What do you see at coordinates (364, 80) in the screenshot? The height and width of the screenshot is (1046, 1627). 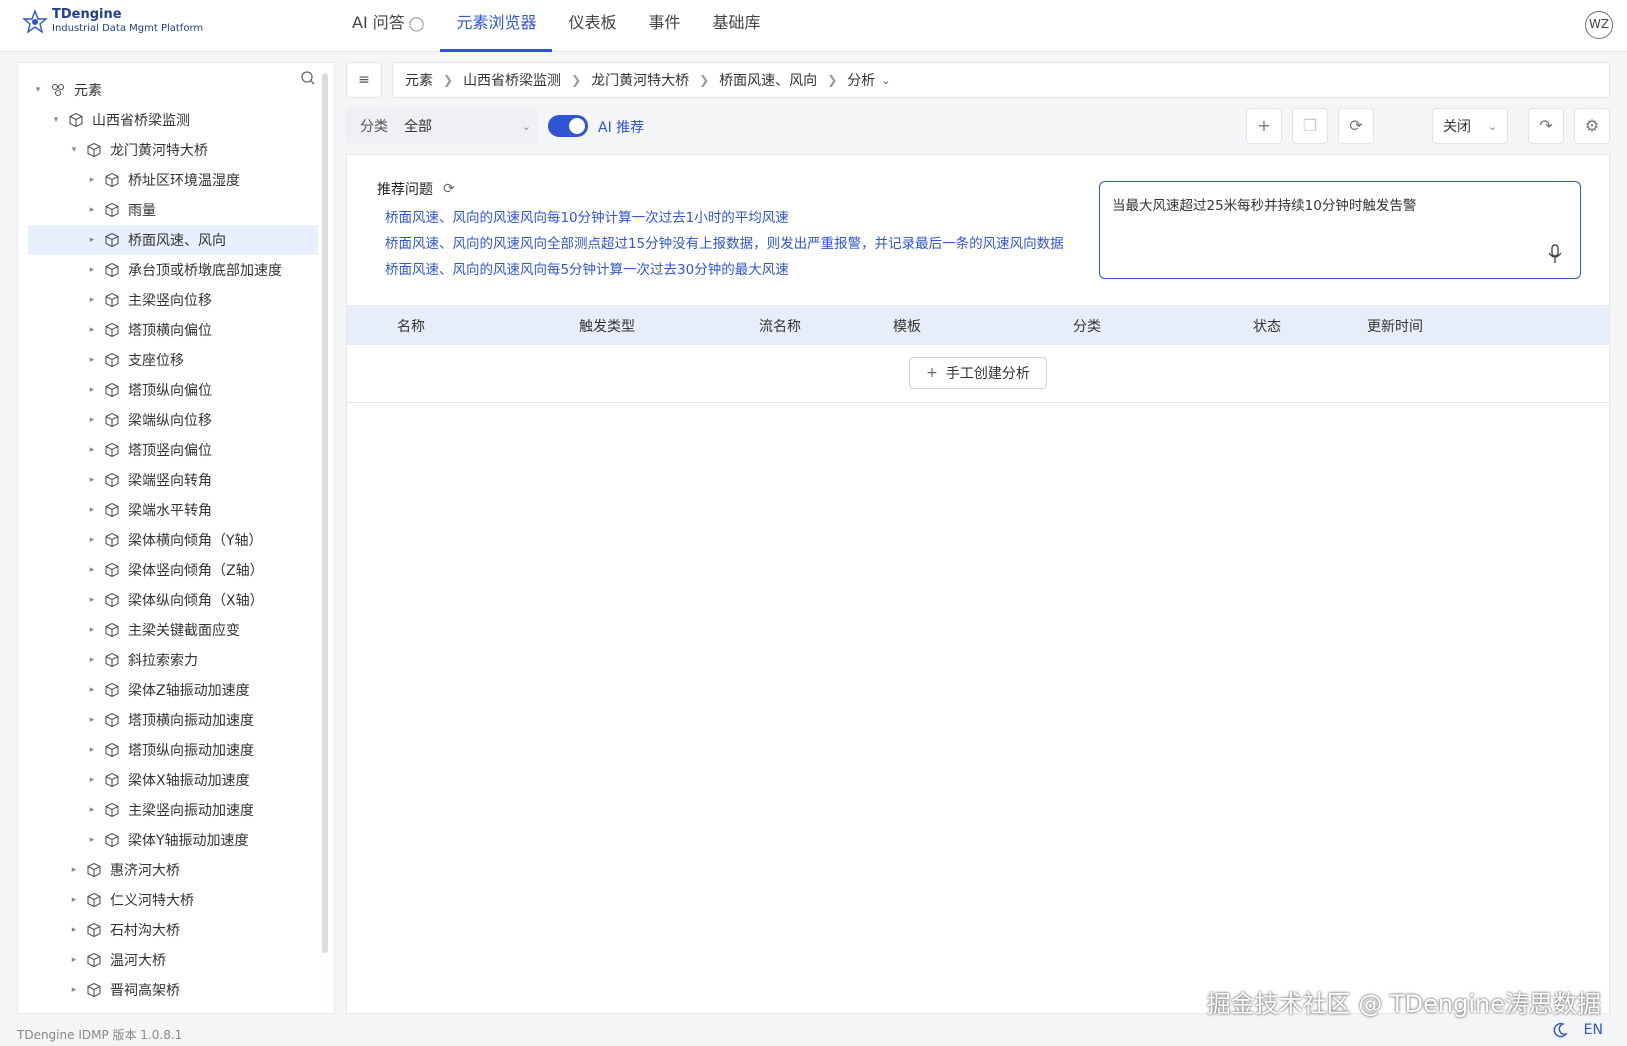 I see `collapse-sidebar-button: ≡` at bounding box center [364, 80].